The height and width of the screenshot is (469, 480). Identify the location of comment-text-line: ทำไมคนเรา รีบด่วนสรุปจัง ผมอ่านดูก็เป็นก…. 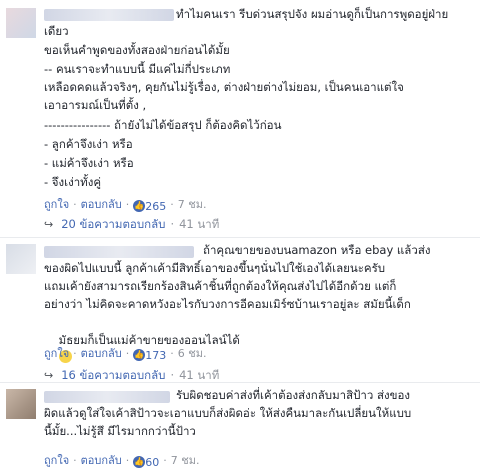
(312, 14).